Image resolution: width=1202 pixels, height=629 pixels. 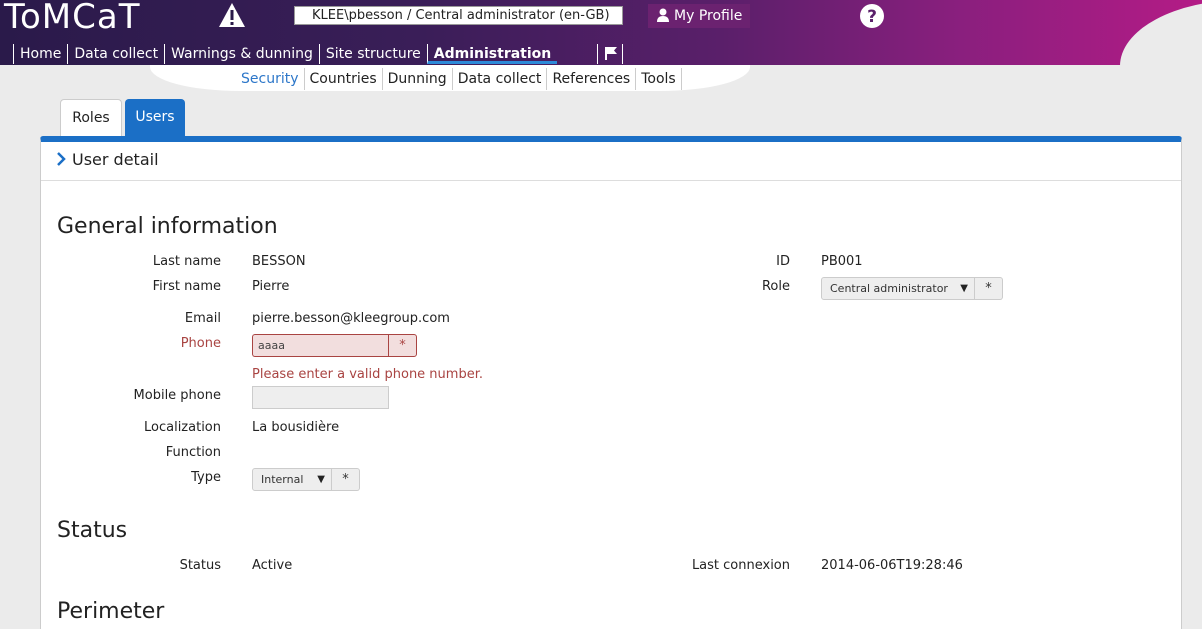 I want to click on role-select-value: Central administrator, so click(x=889, y=288).